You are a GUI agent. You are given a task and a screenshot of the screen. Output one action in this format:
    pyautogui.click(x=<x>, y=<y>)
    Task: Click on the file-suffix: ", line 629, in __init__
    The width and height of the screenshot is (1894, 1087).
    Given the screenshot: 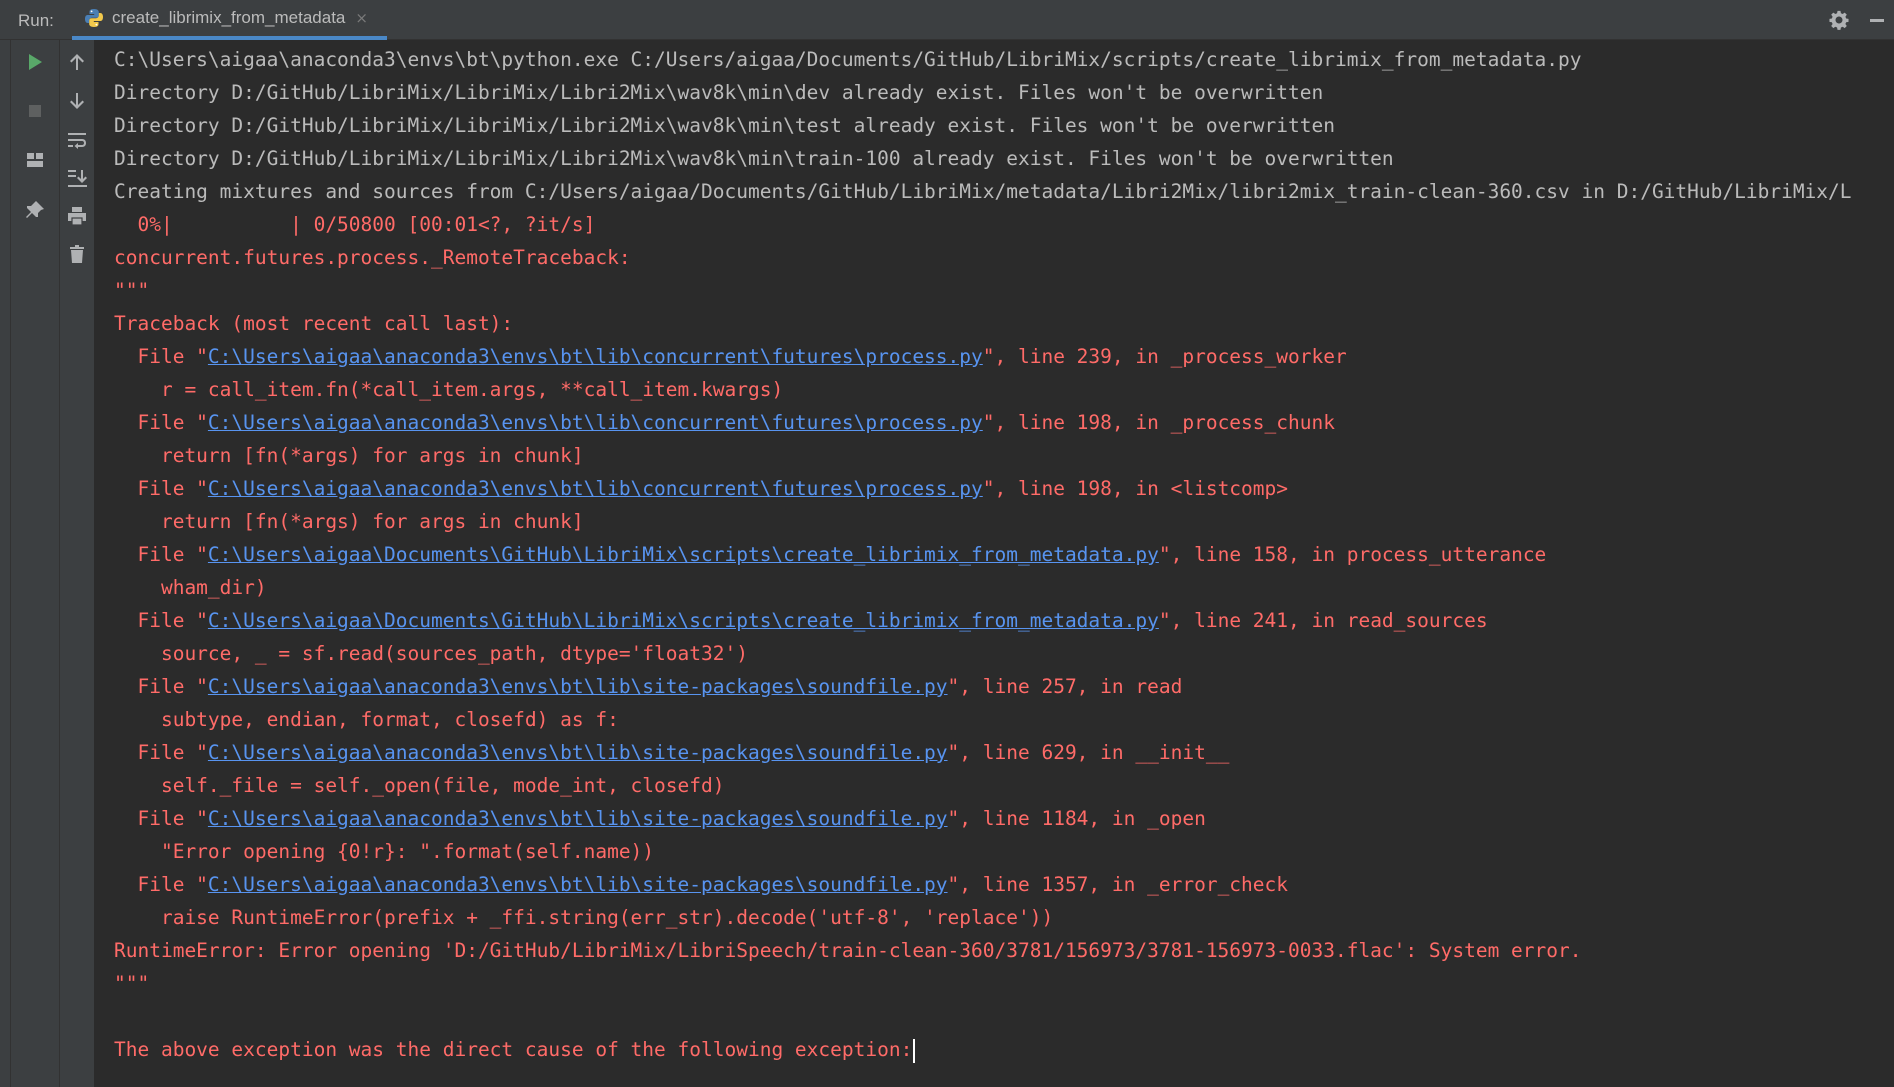 What is the action you would take?
    pyautogui.click(x=1088, y=752)
    